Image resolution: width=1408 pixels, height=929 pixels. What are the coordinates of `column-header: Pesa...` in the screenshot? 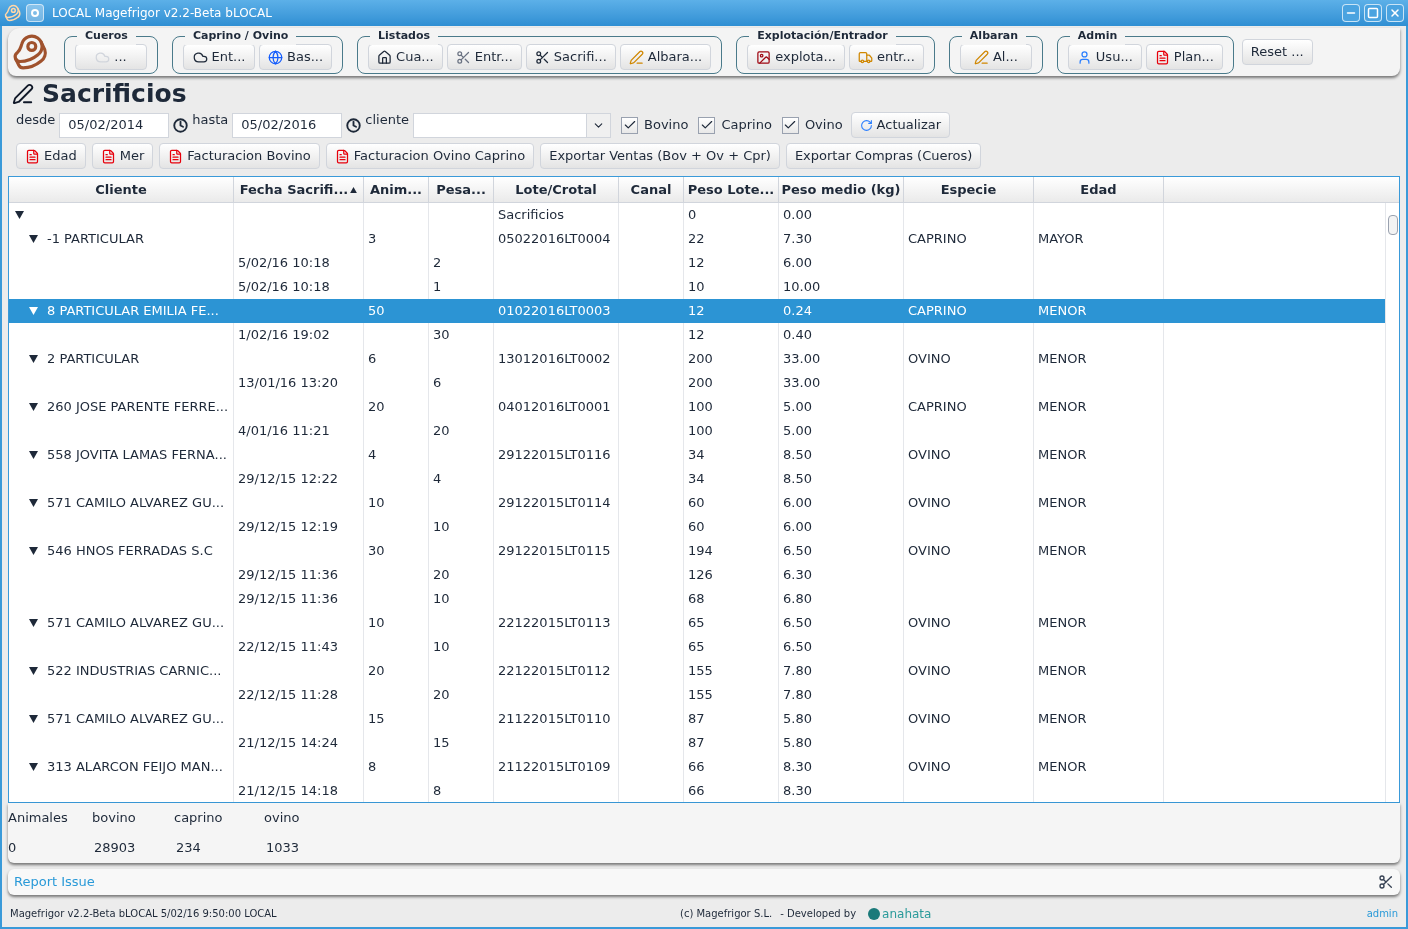 It's located at (461, 189).